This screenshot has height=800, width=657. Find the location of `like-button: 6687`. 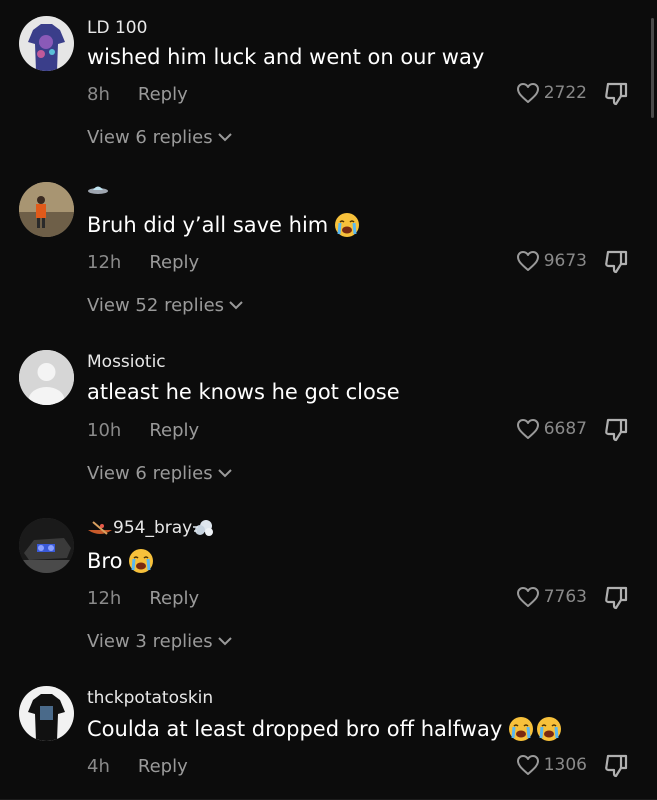

like-button: 6687 is located at coordinates (551, 429).